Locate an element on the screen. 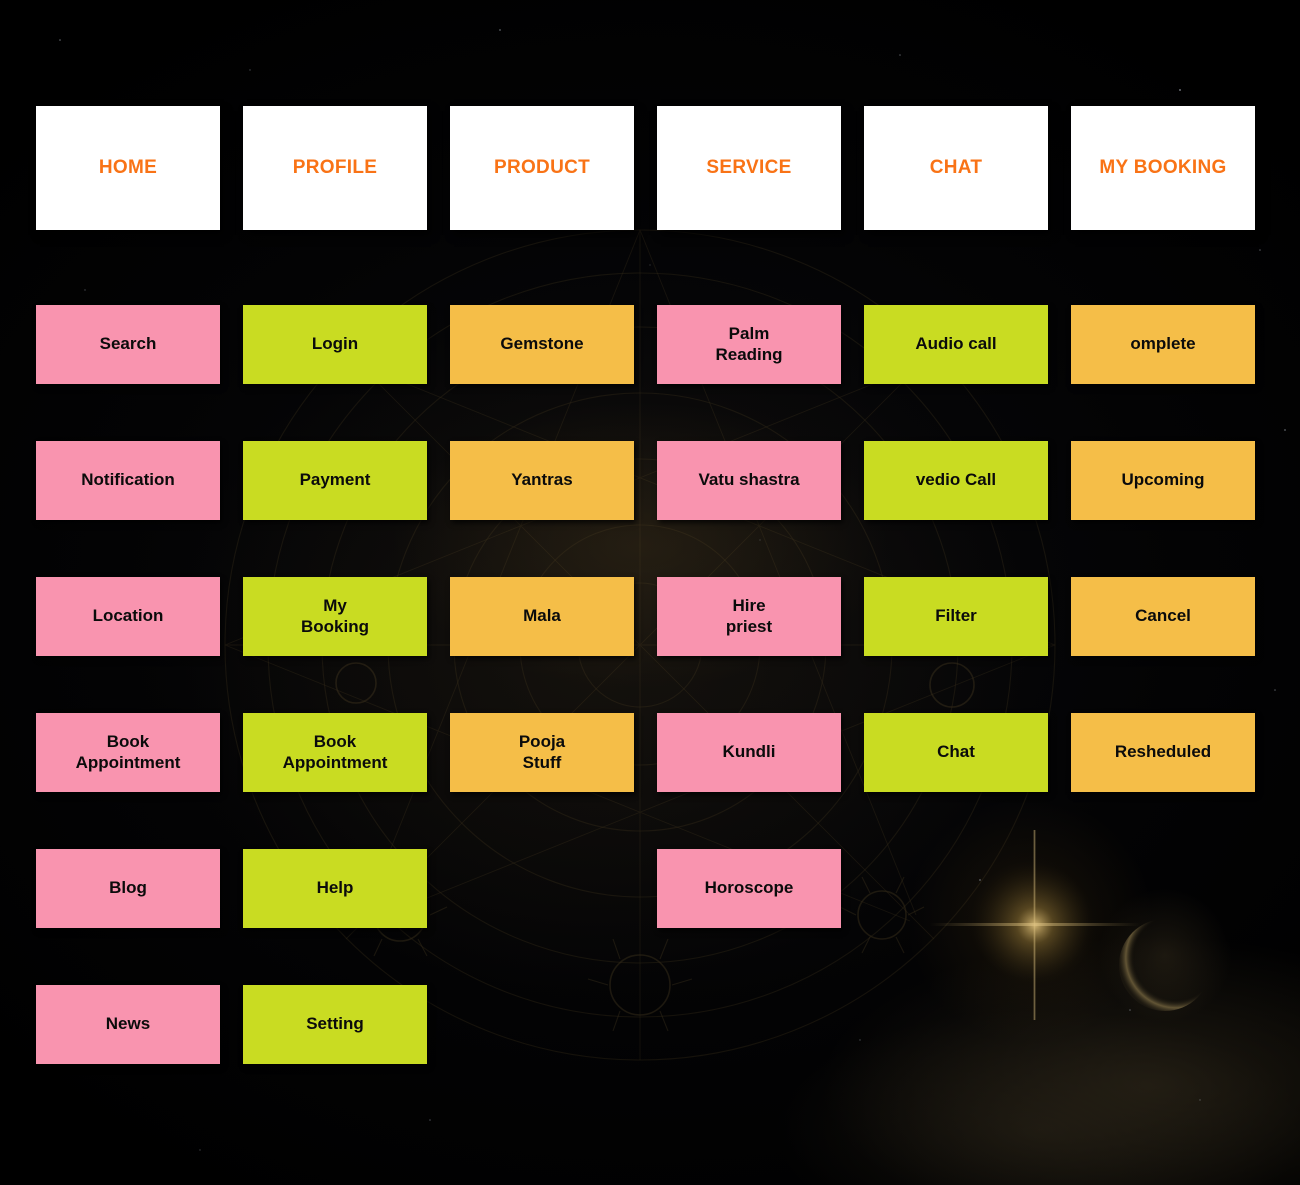 The image size is (1300, 1185). grid-cell-label: Resheduled is located at coordinates (1163, 752).